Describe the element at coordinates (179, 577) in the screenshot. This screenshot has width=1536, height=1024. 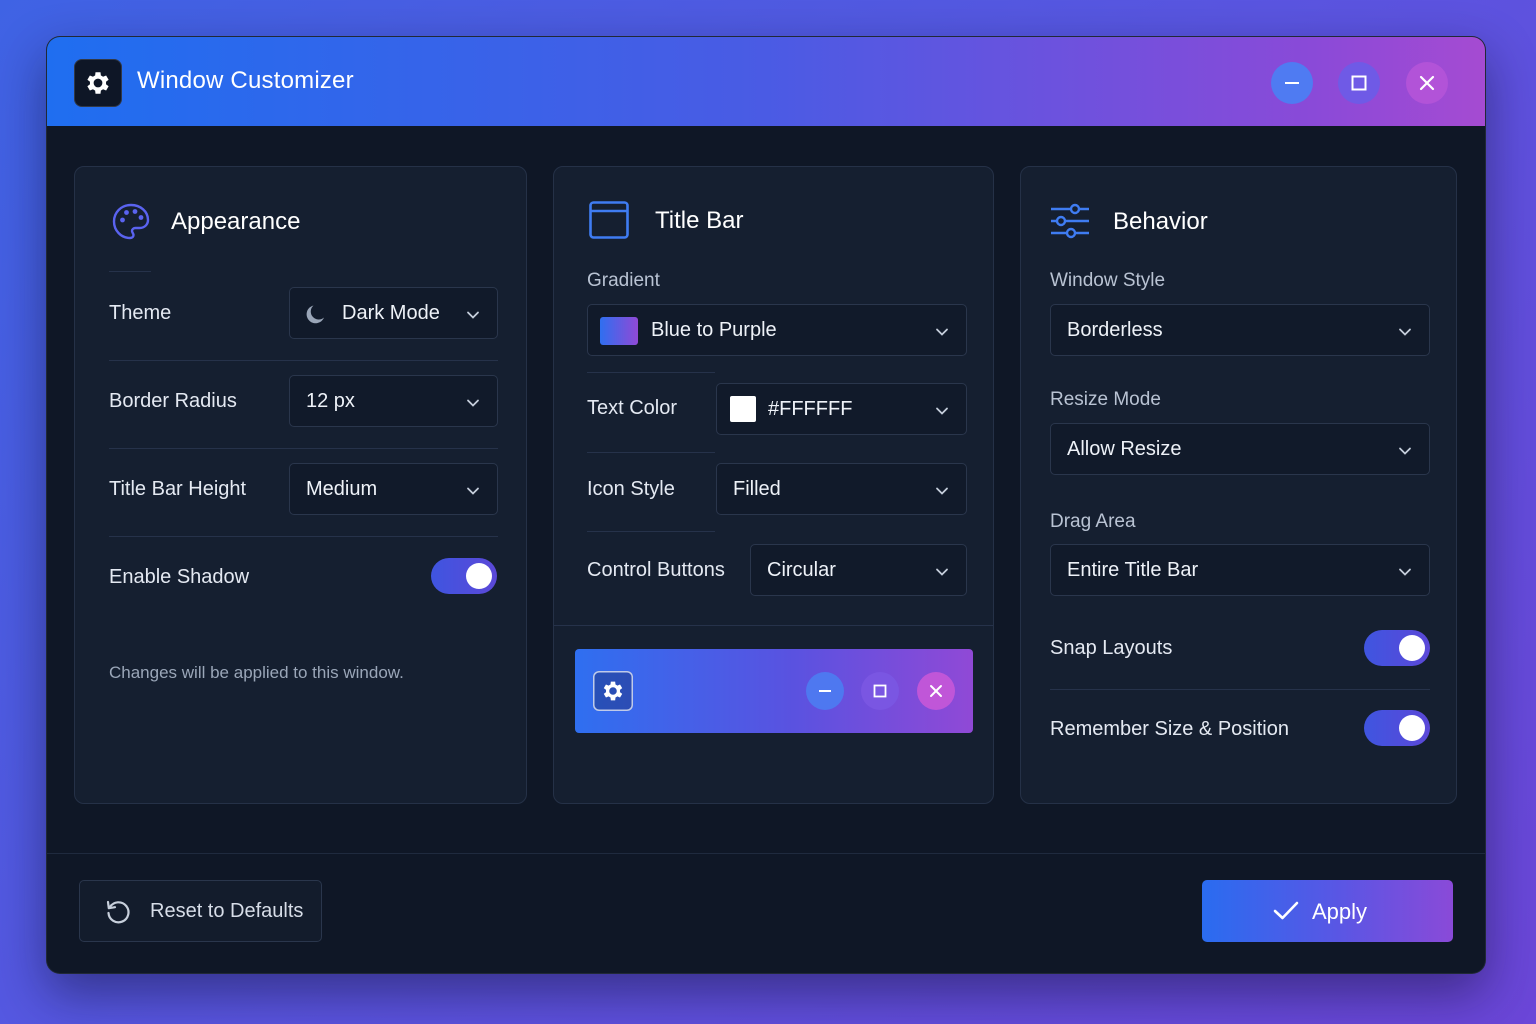
I see `enable-shadow-label: Enable Shadow` at that location.